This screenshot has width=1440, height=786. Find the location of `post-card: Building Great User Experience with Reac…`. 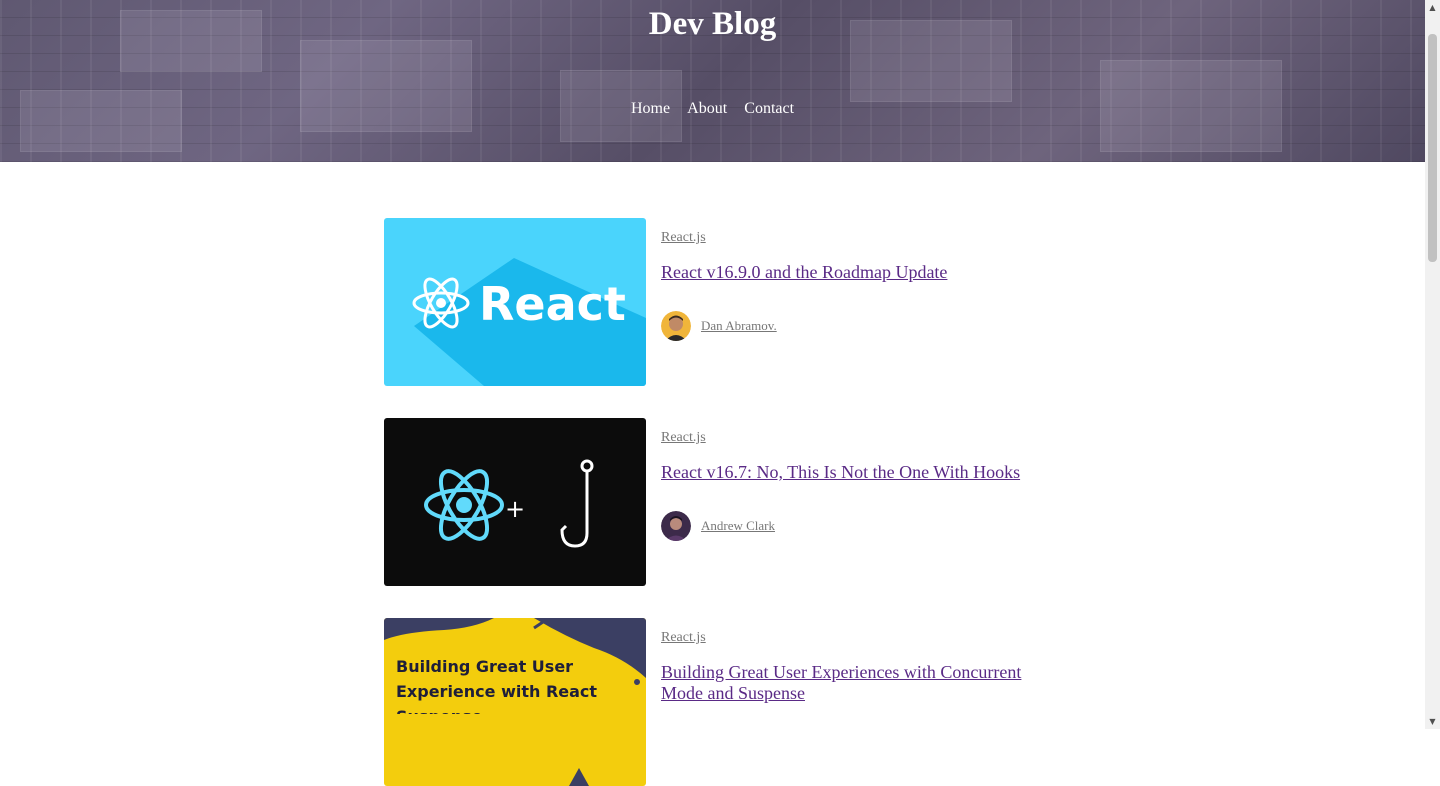

post-card: Building Great User Experience with Reac… is located at coordinates (724, 702).